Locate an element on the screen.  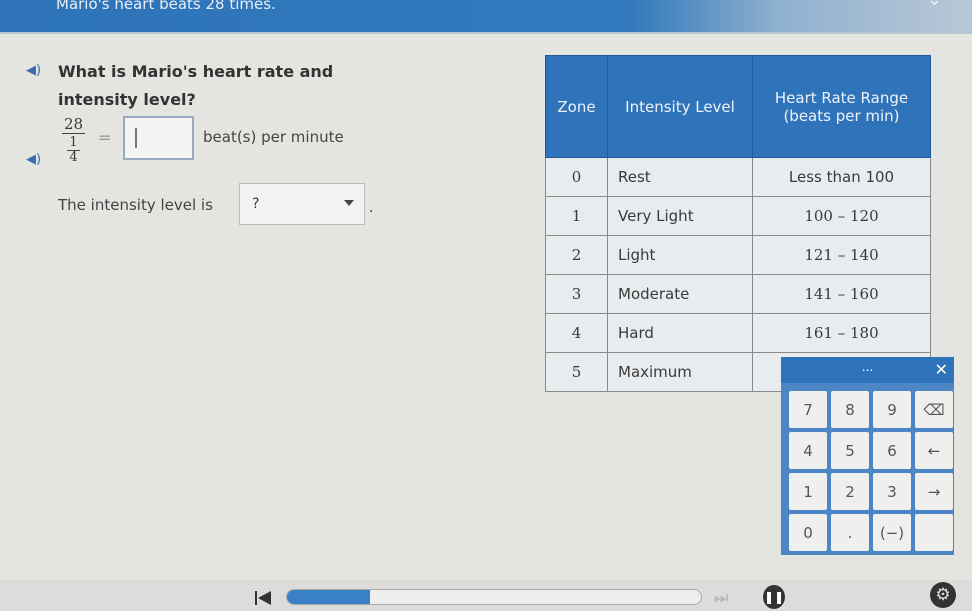
zone-cell: 0 is located at coordinates (576, 177).